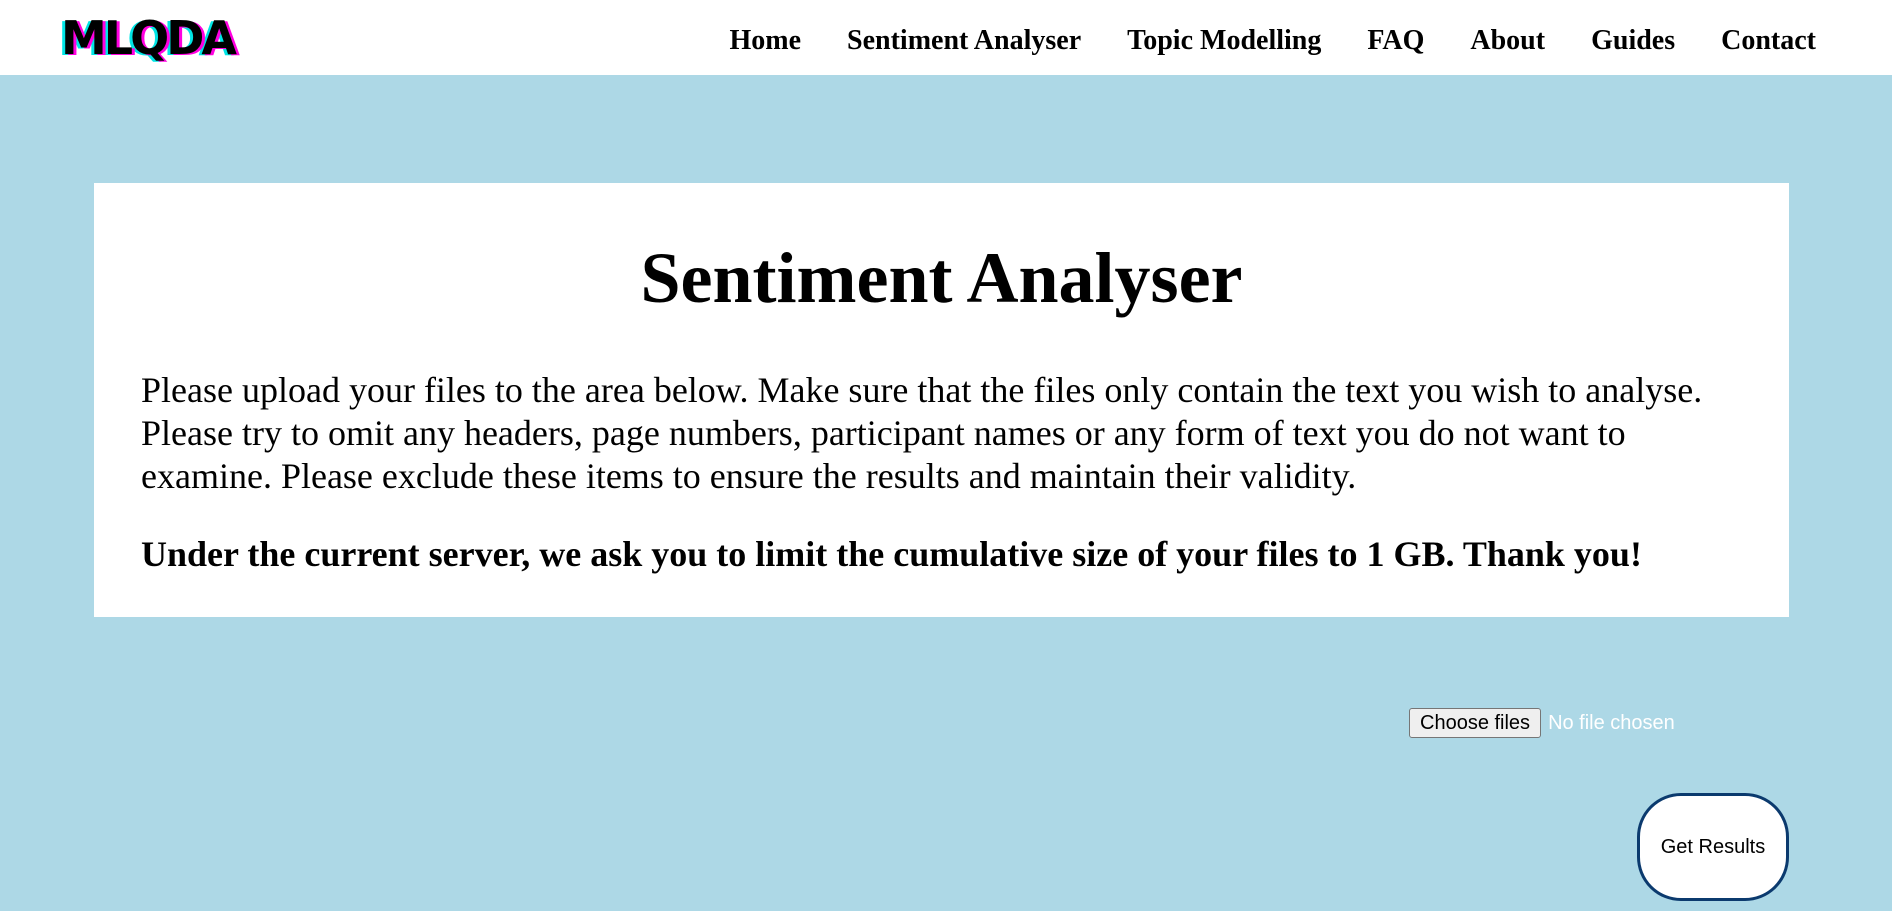 The height and width of the screenshot is (911, 1892). What do you see at coordinates (1611, 722) in the screenshot?
I see `file-chosen-status: No file chosen` at bounding box center [1611, 722].